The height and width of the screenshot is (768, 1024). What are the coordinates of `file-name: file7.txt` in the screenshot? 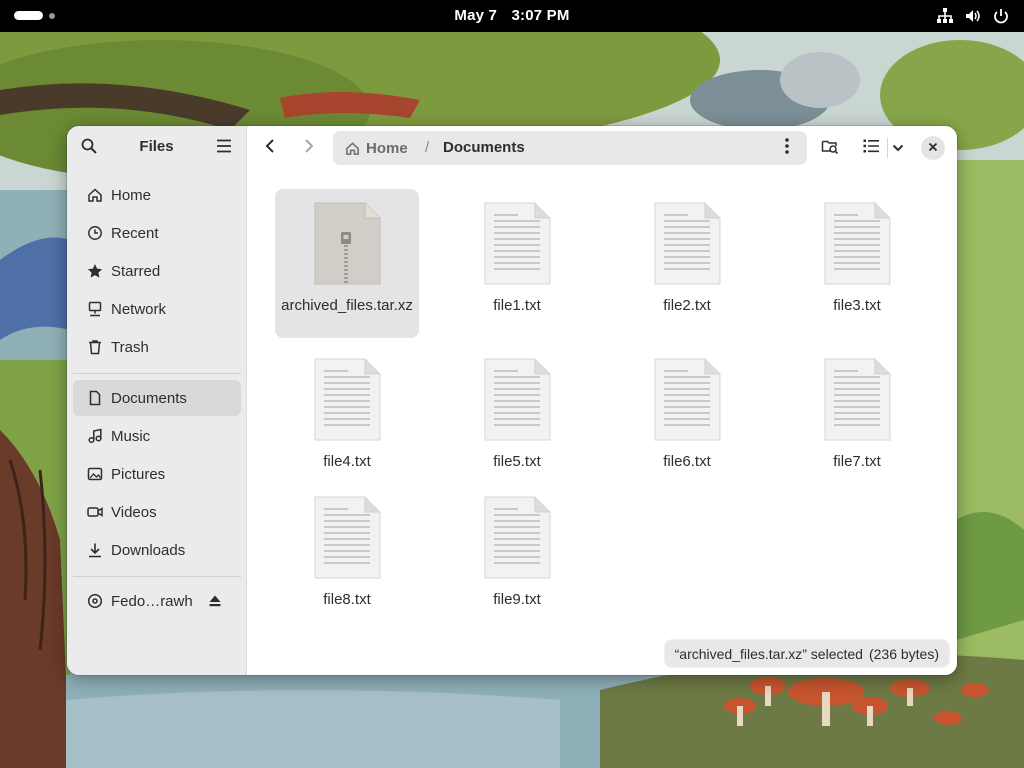 It's located at (857, 461).